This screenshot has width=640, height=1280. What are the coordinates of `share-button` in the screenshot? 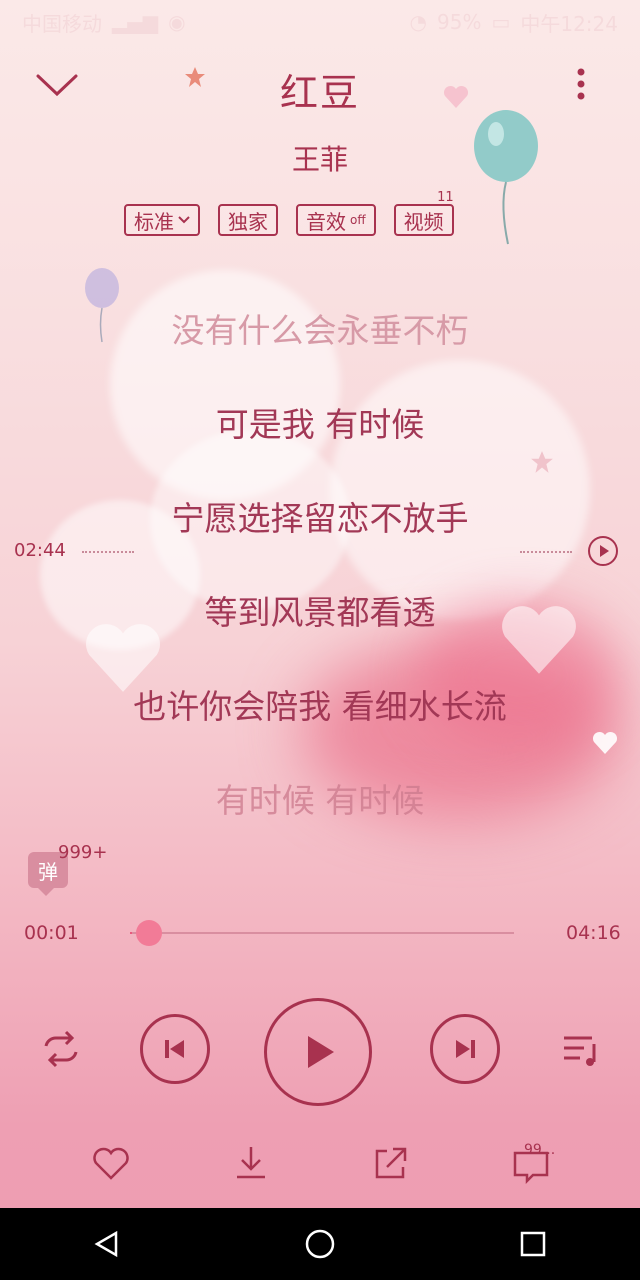 It's located at (391, 1163).